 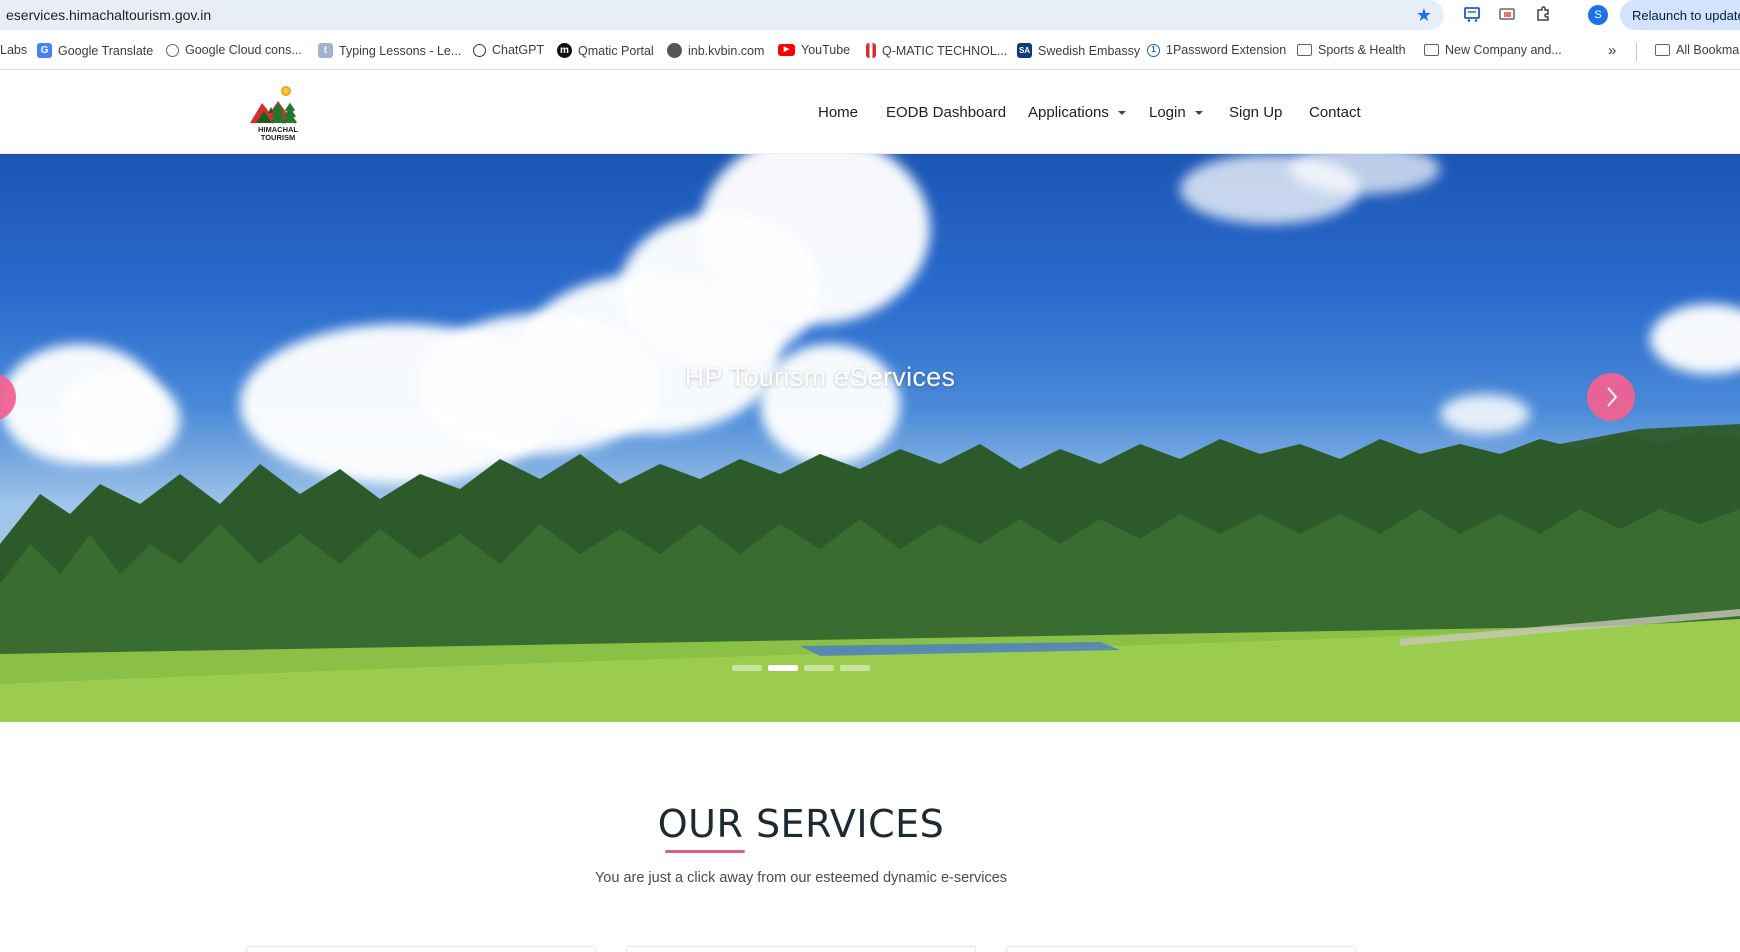 What do you see at coordinates (273, 105) in the screenshot?
I see `logo-mark-icon` at bounding box center [273, 105].